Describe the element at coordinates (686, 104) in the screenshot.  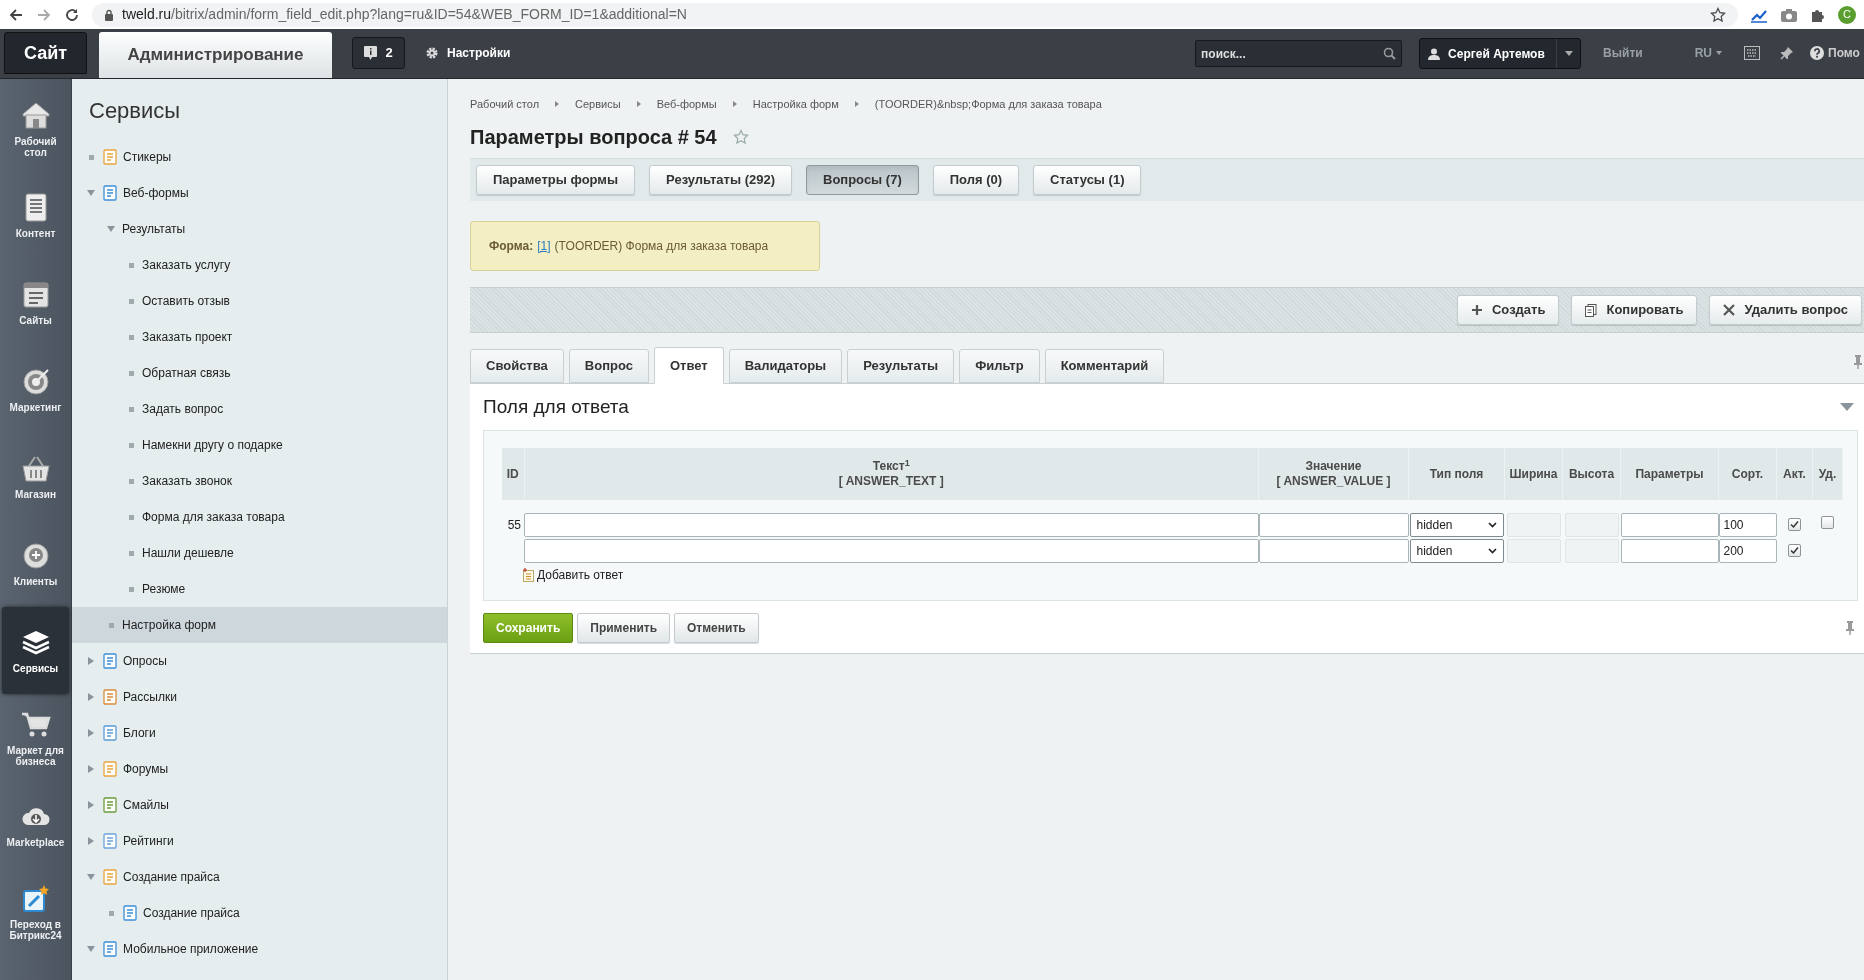
I see `breadcrumb-link: Веб-формы` at that location.